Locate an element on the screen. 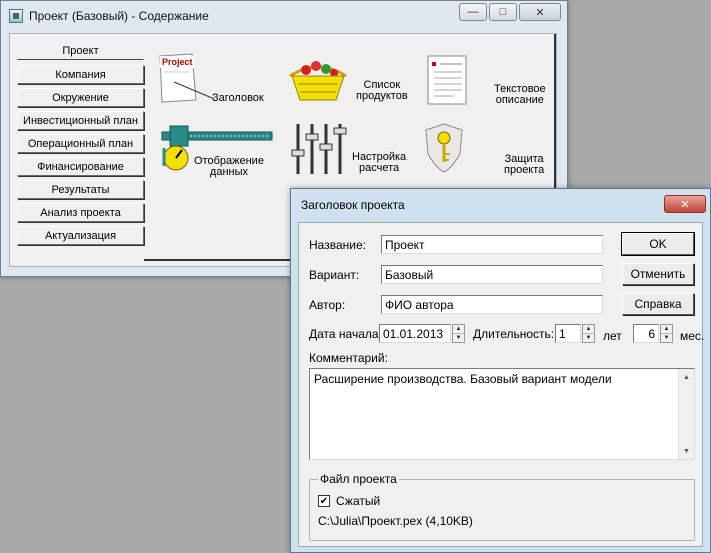  author-input: ФИО автора is located at coordinates (492, 304).